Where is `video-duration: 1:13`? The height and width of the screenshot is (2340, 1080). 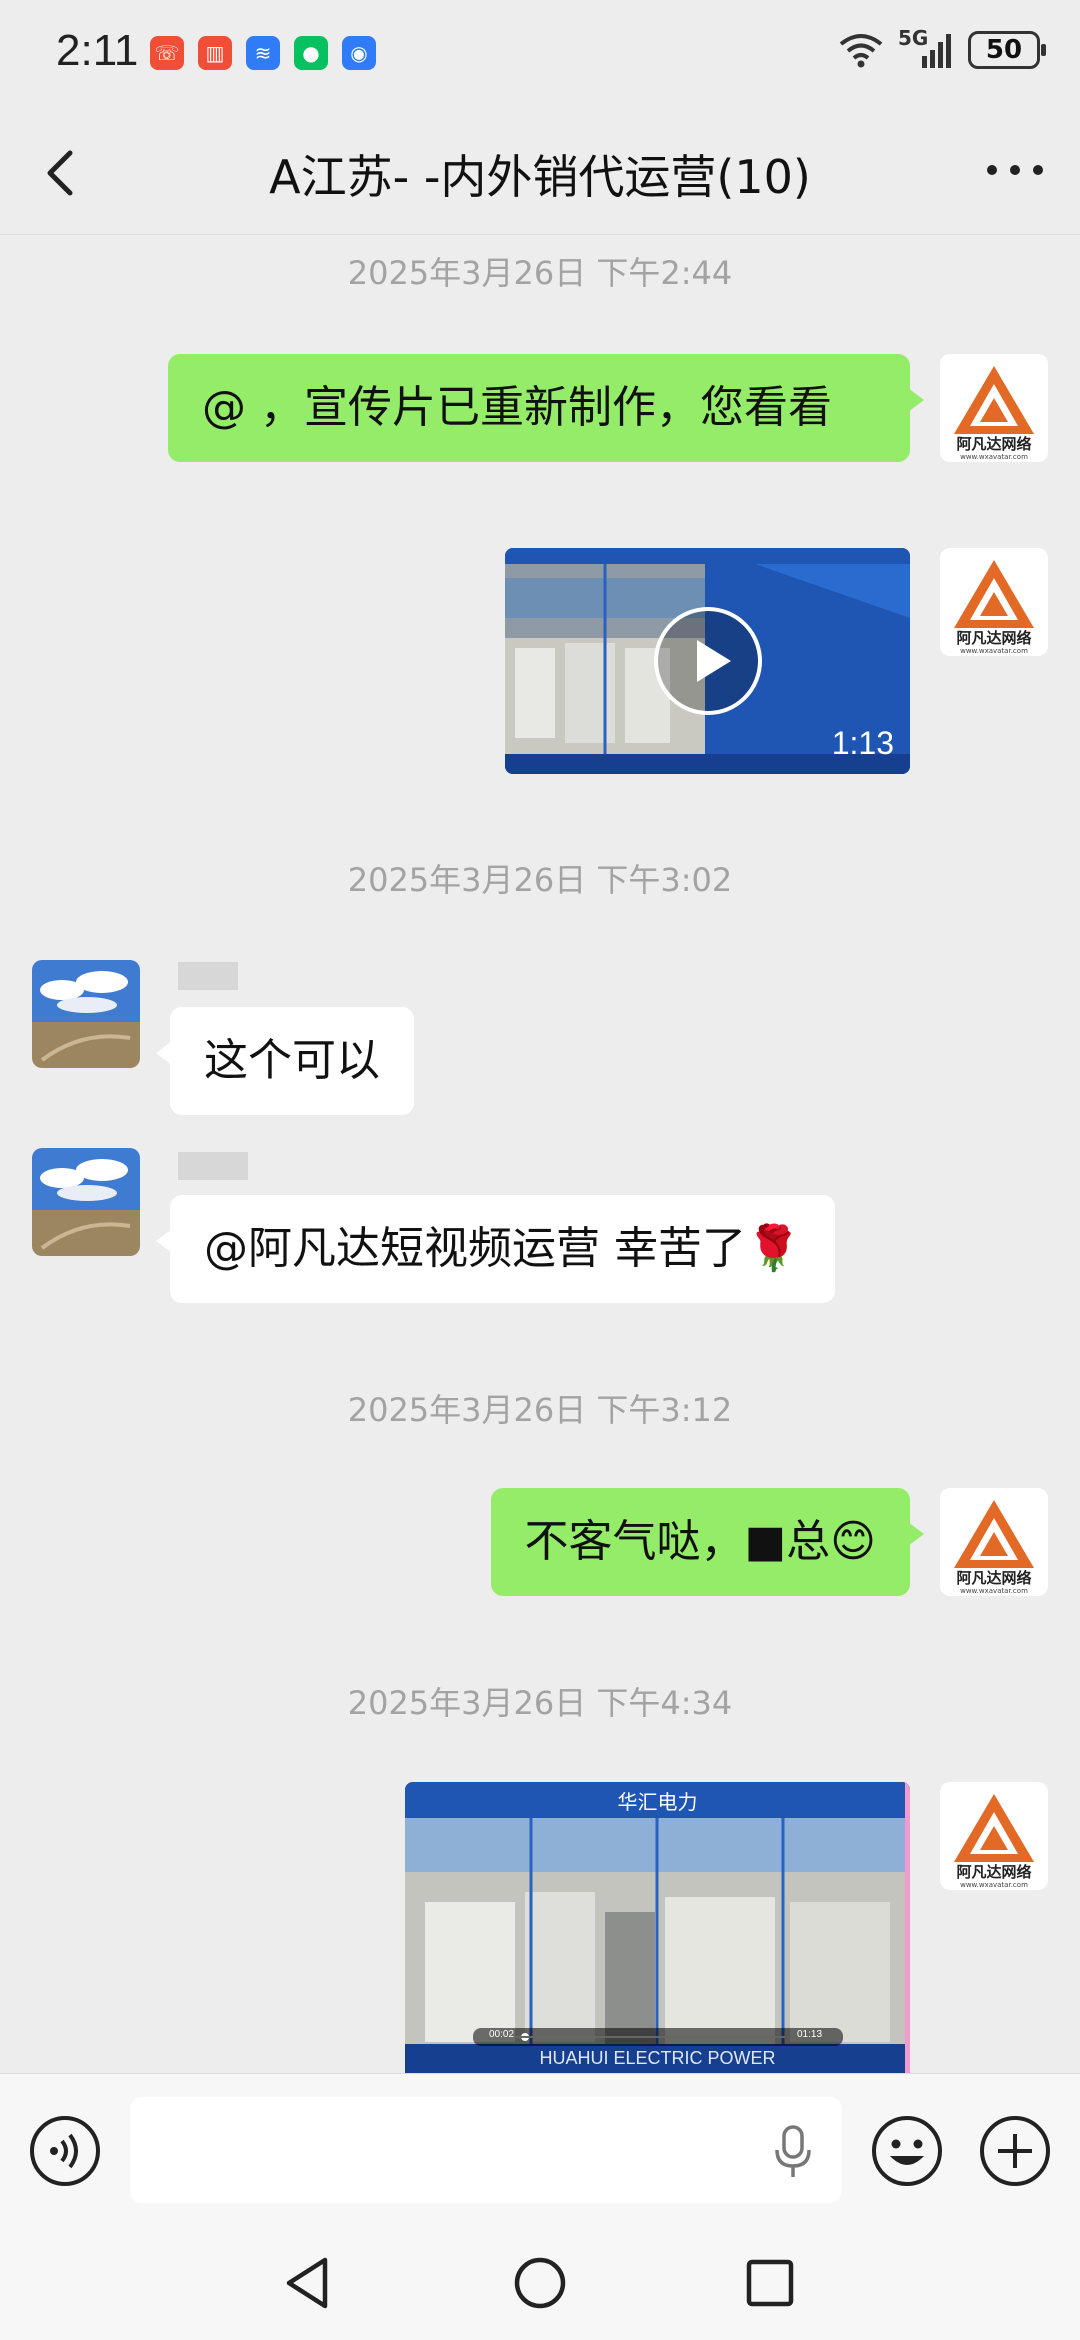 video-duration: 1:13 is located at coordinates (862, 743).